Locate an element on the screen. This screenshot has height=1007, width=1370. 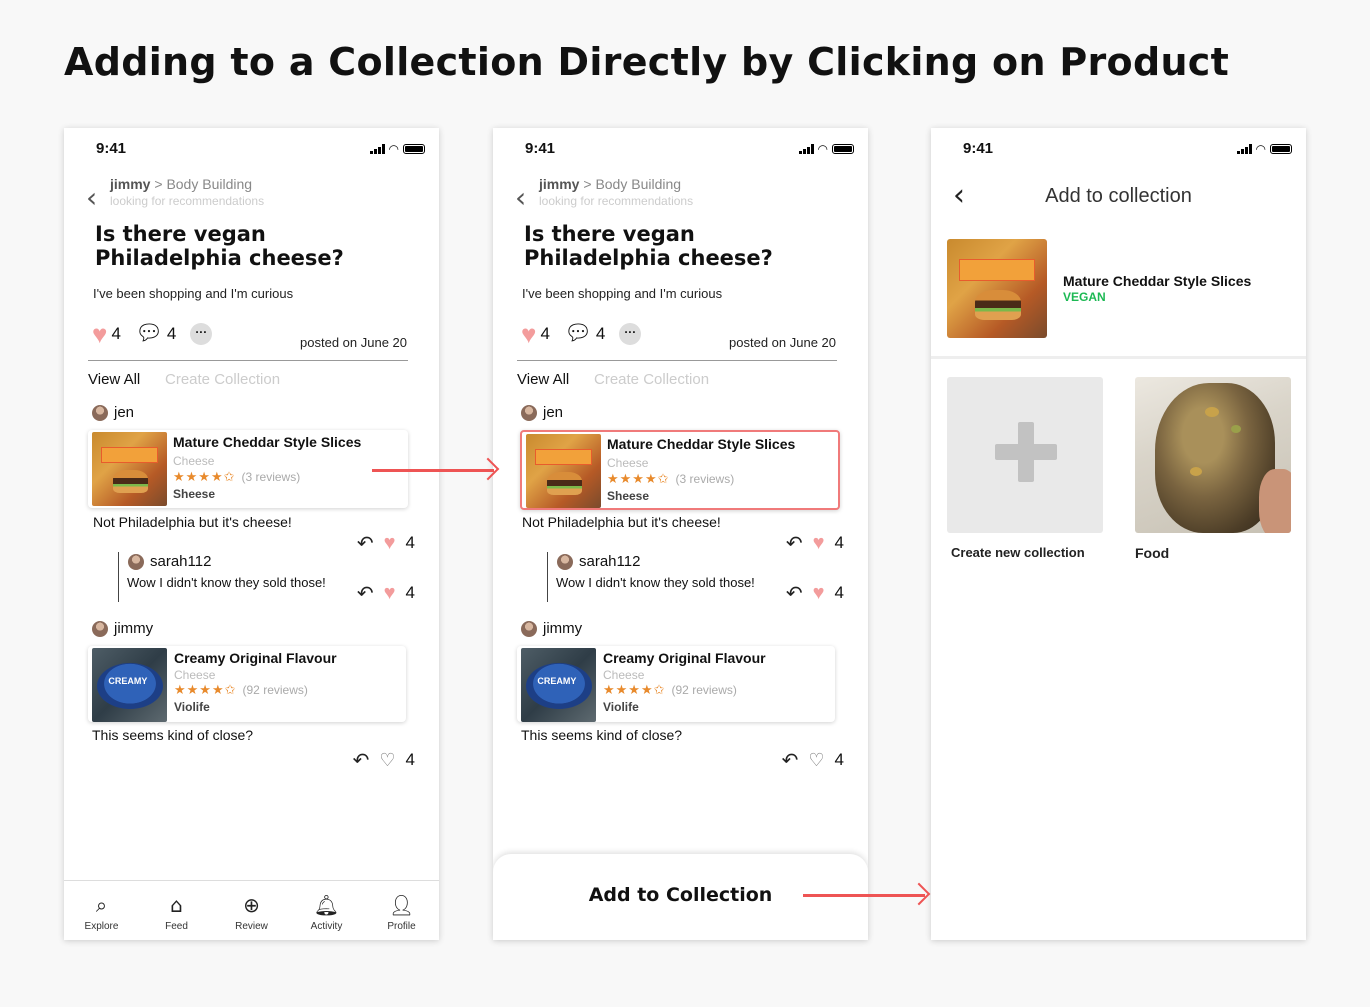
review-count: (92 reviews) is located at coordinates (704, 690).